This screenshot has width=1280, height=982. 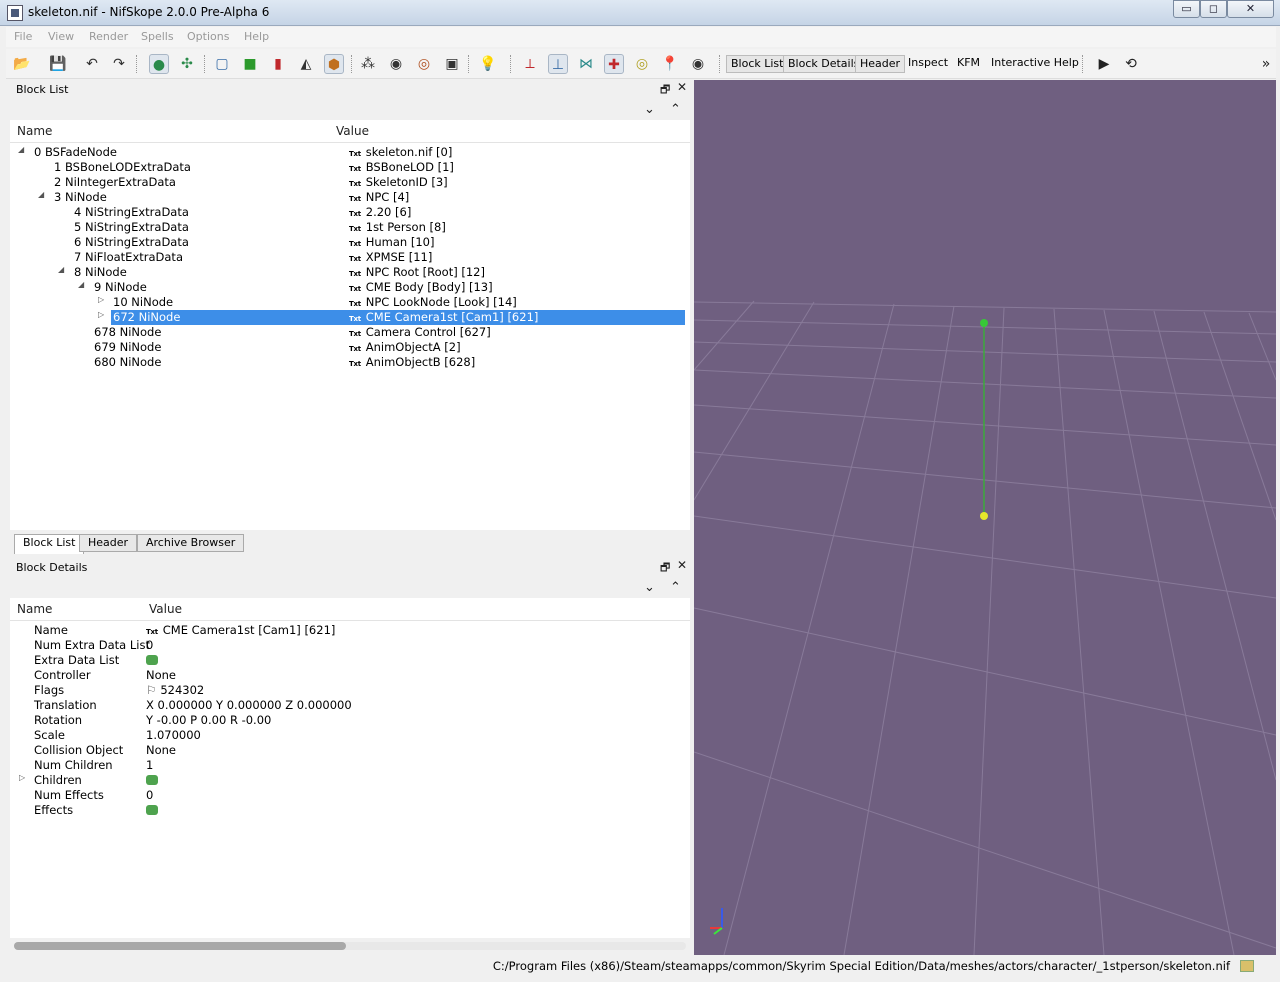 I want to click on nodes-icon: ⋈, so click(x=586, y=64).